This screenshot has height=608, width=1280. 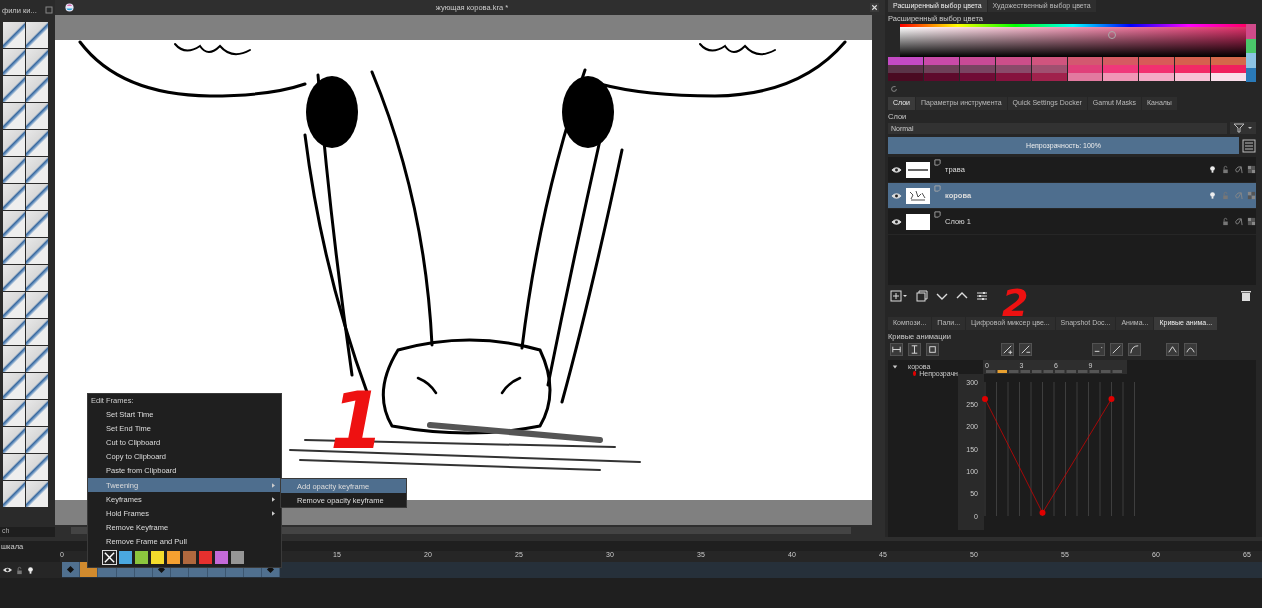 What do you see at coordinates (895, 366) in the screenshot?
I see `expand-triangle-icon` at bounding box center [895, 366].